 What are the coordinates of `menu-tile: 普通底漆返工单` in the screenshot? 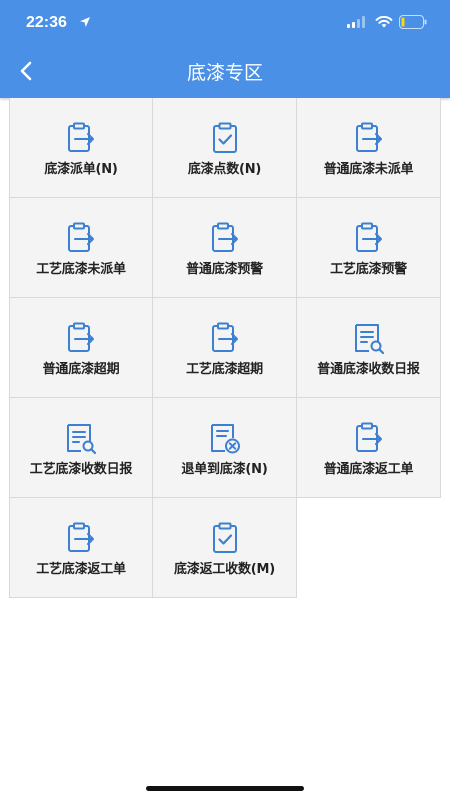 It's located at (369, 448).